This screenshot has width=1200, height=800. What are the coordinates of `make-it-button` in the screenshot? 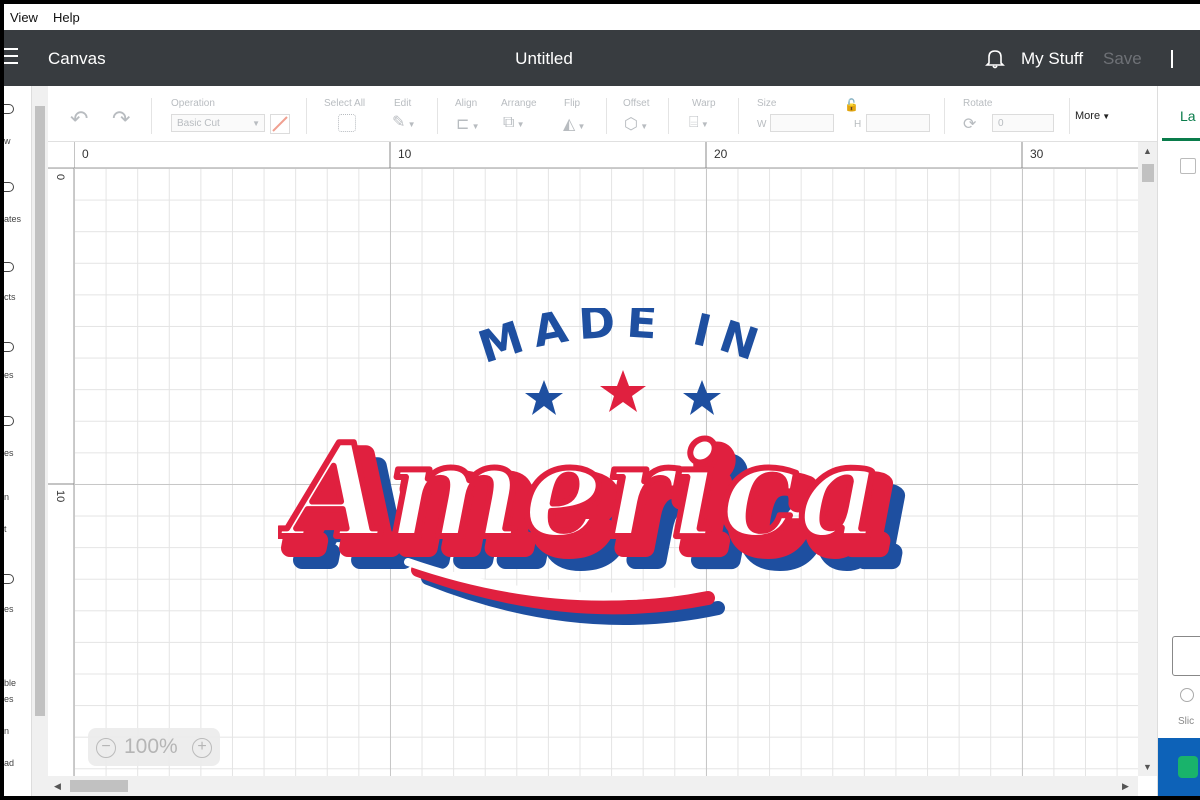 It's located at (1179, 767).